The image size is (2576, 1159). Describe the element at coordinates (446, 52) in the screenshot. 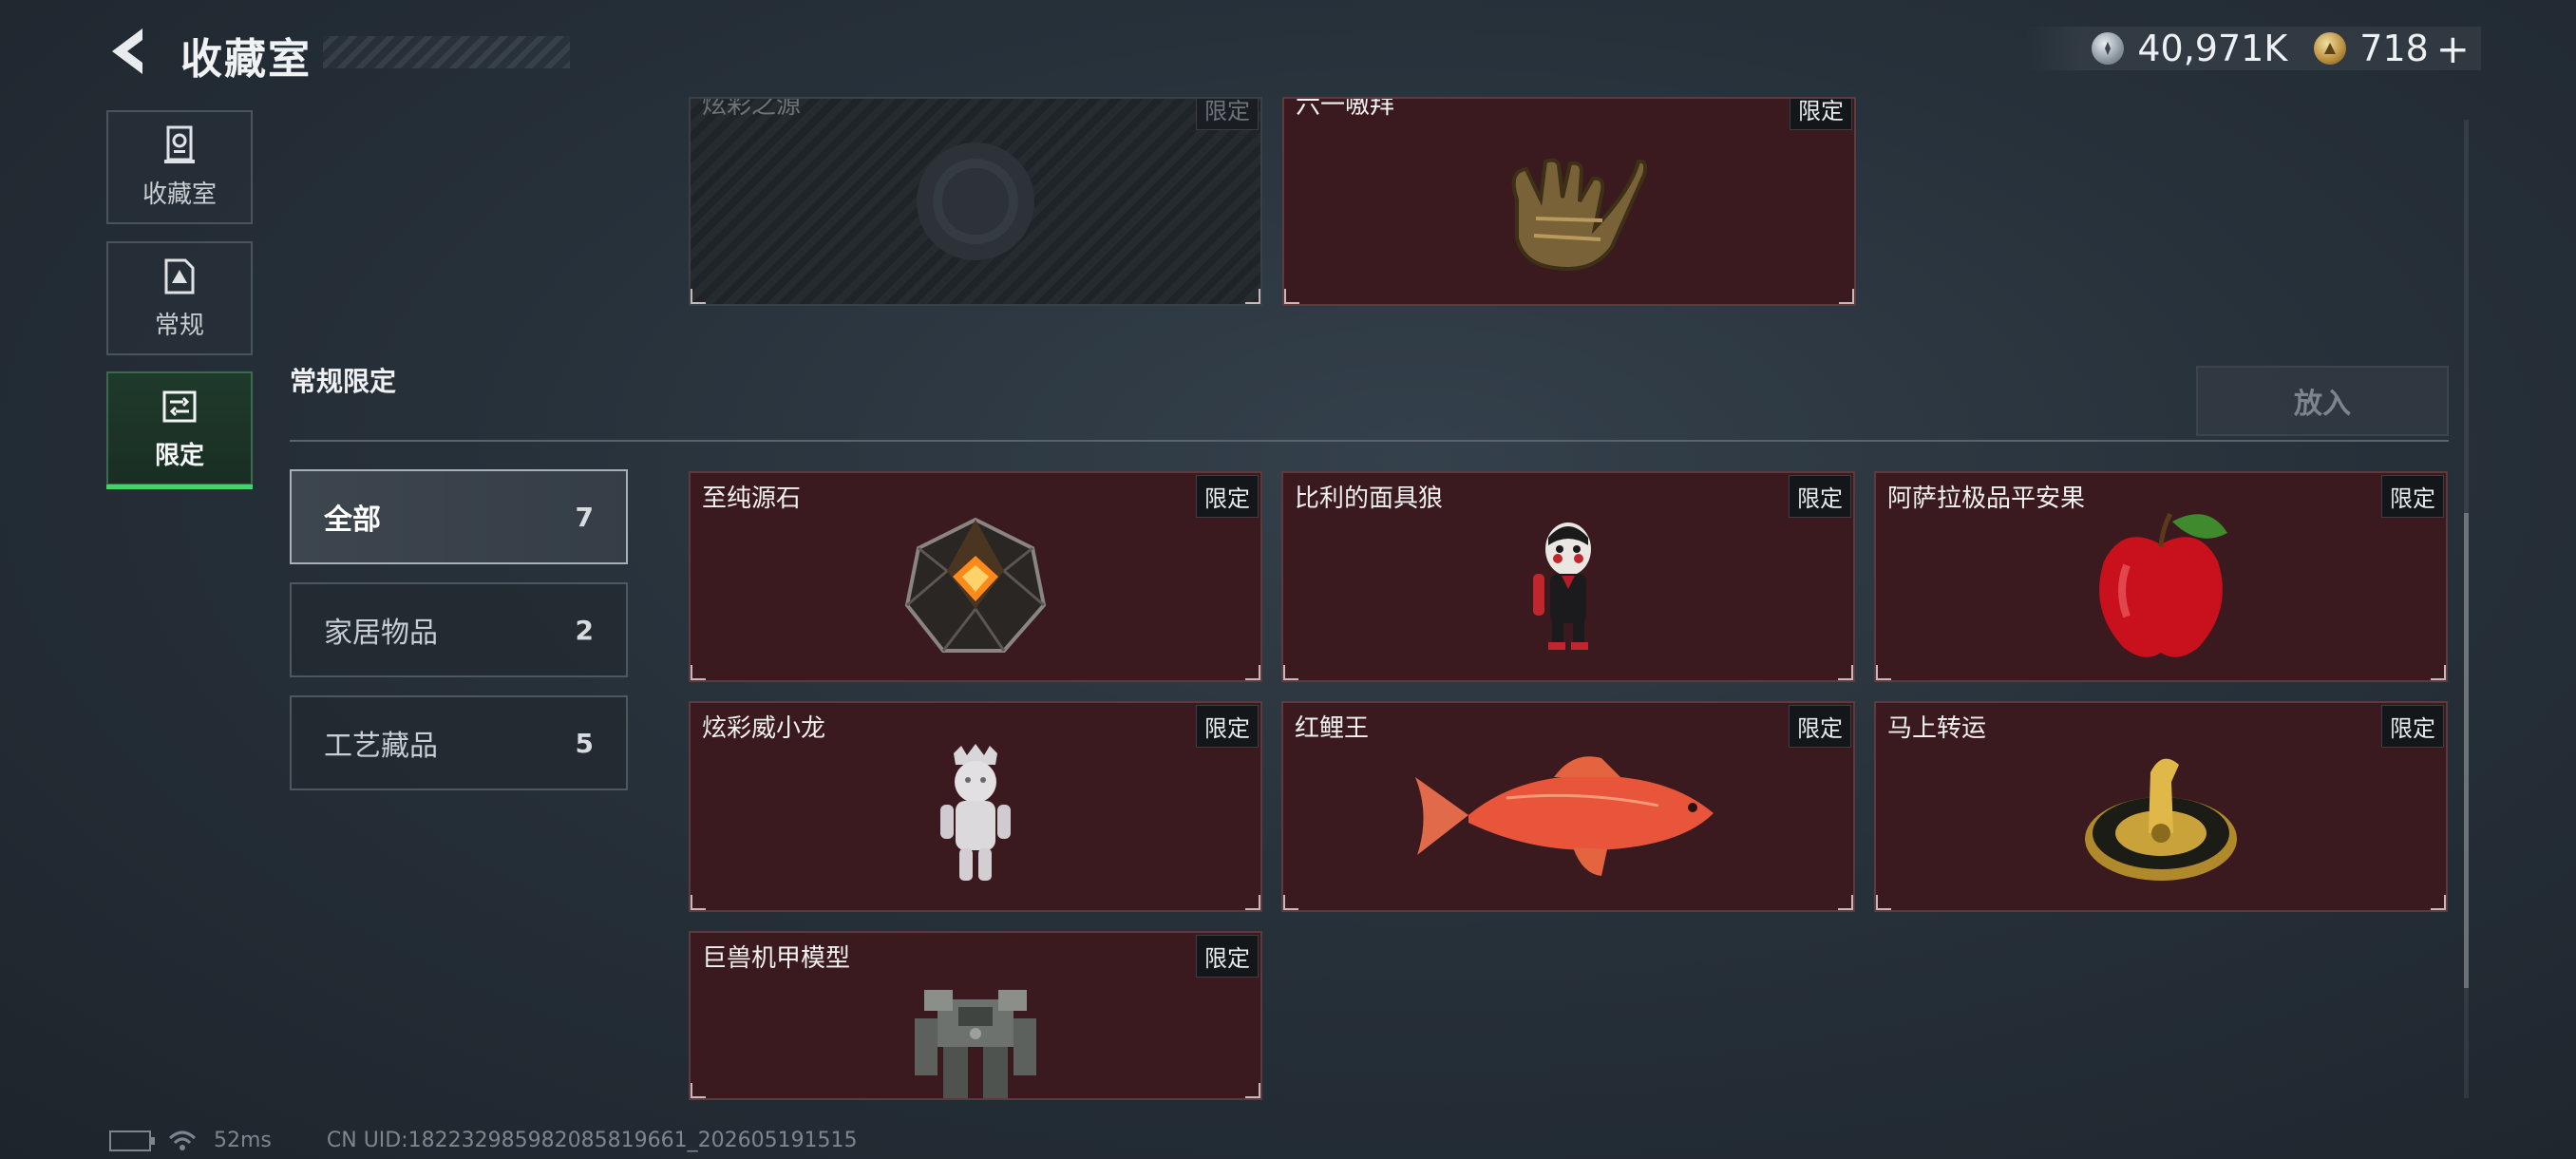

I see `title-decoration` at that location.